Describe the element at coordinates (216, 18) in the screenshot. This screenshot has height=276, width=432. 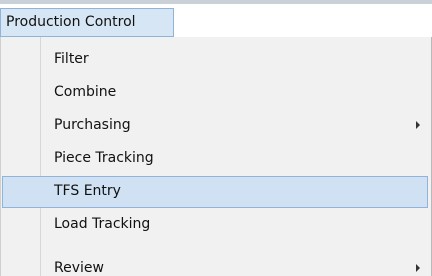
I see `menu-bar: Production Control` at that location.